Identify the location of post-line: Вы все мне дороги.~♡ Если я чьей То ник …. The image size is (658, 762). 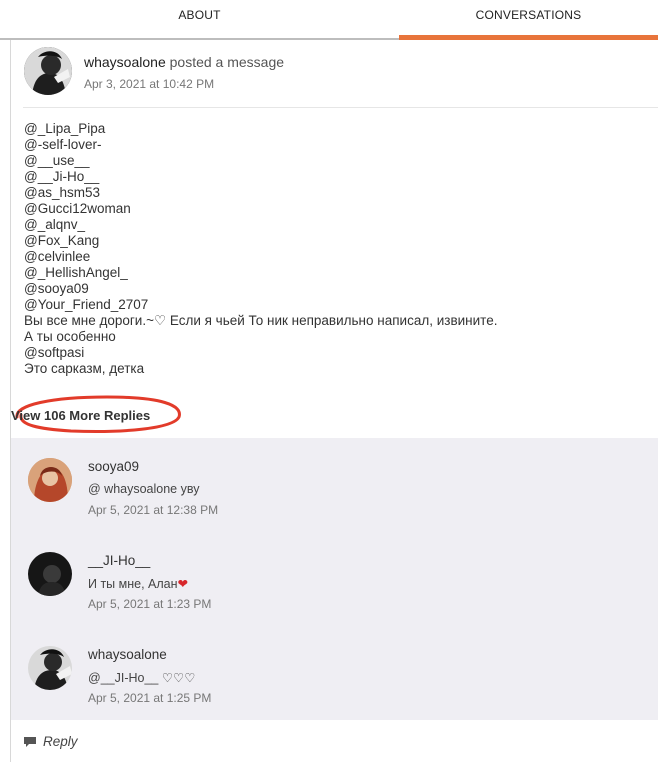
(261, 320).